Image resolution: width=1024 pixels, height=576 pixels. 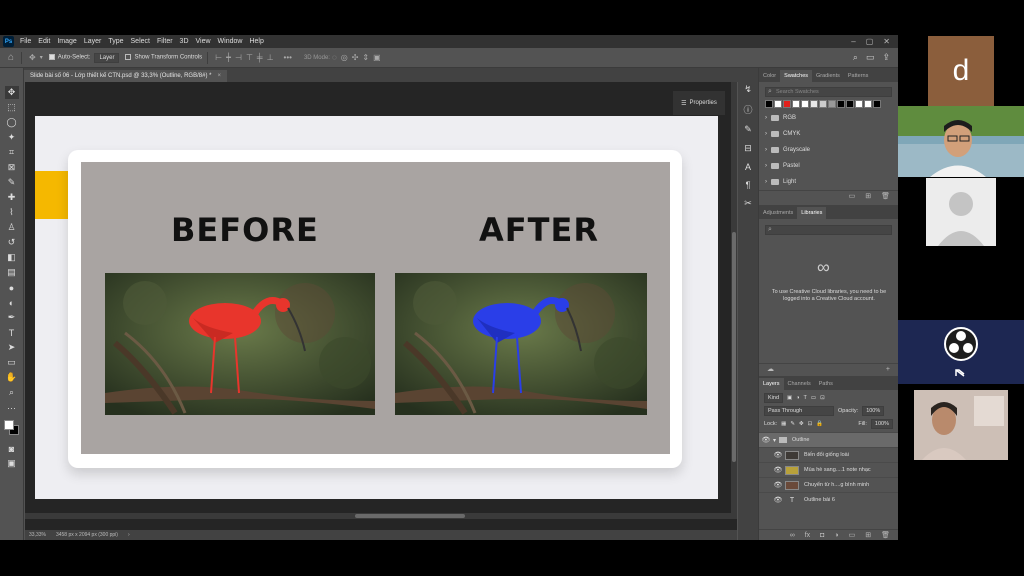 What do you see at coordinates (140, 41) in the screenshot?
I see `menu-select: Select` at bounding box center [140, 41].